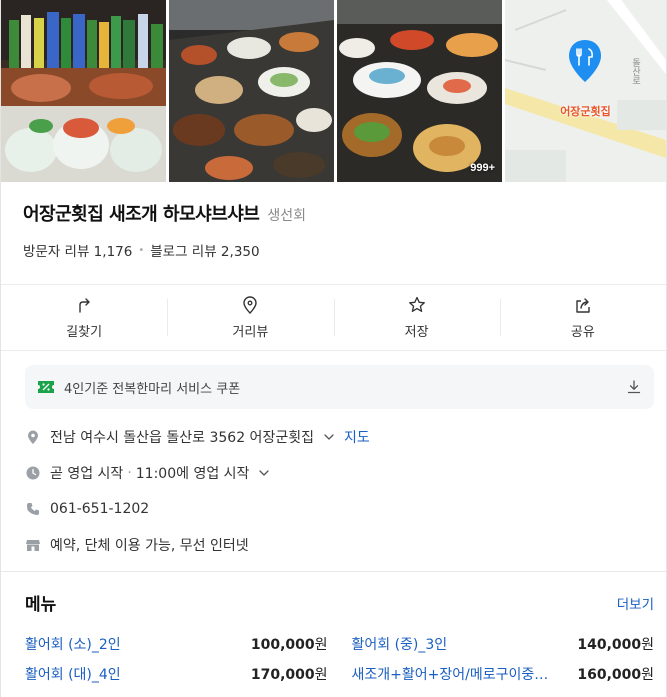 The height and width of the screenshot is (697, 667). What do you see at coordinates (77, 250) in the screenshot?
I see `visitor-reviews-link: 방문자 리뷰 1,176` at bounding box center [77, 250].